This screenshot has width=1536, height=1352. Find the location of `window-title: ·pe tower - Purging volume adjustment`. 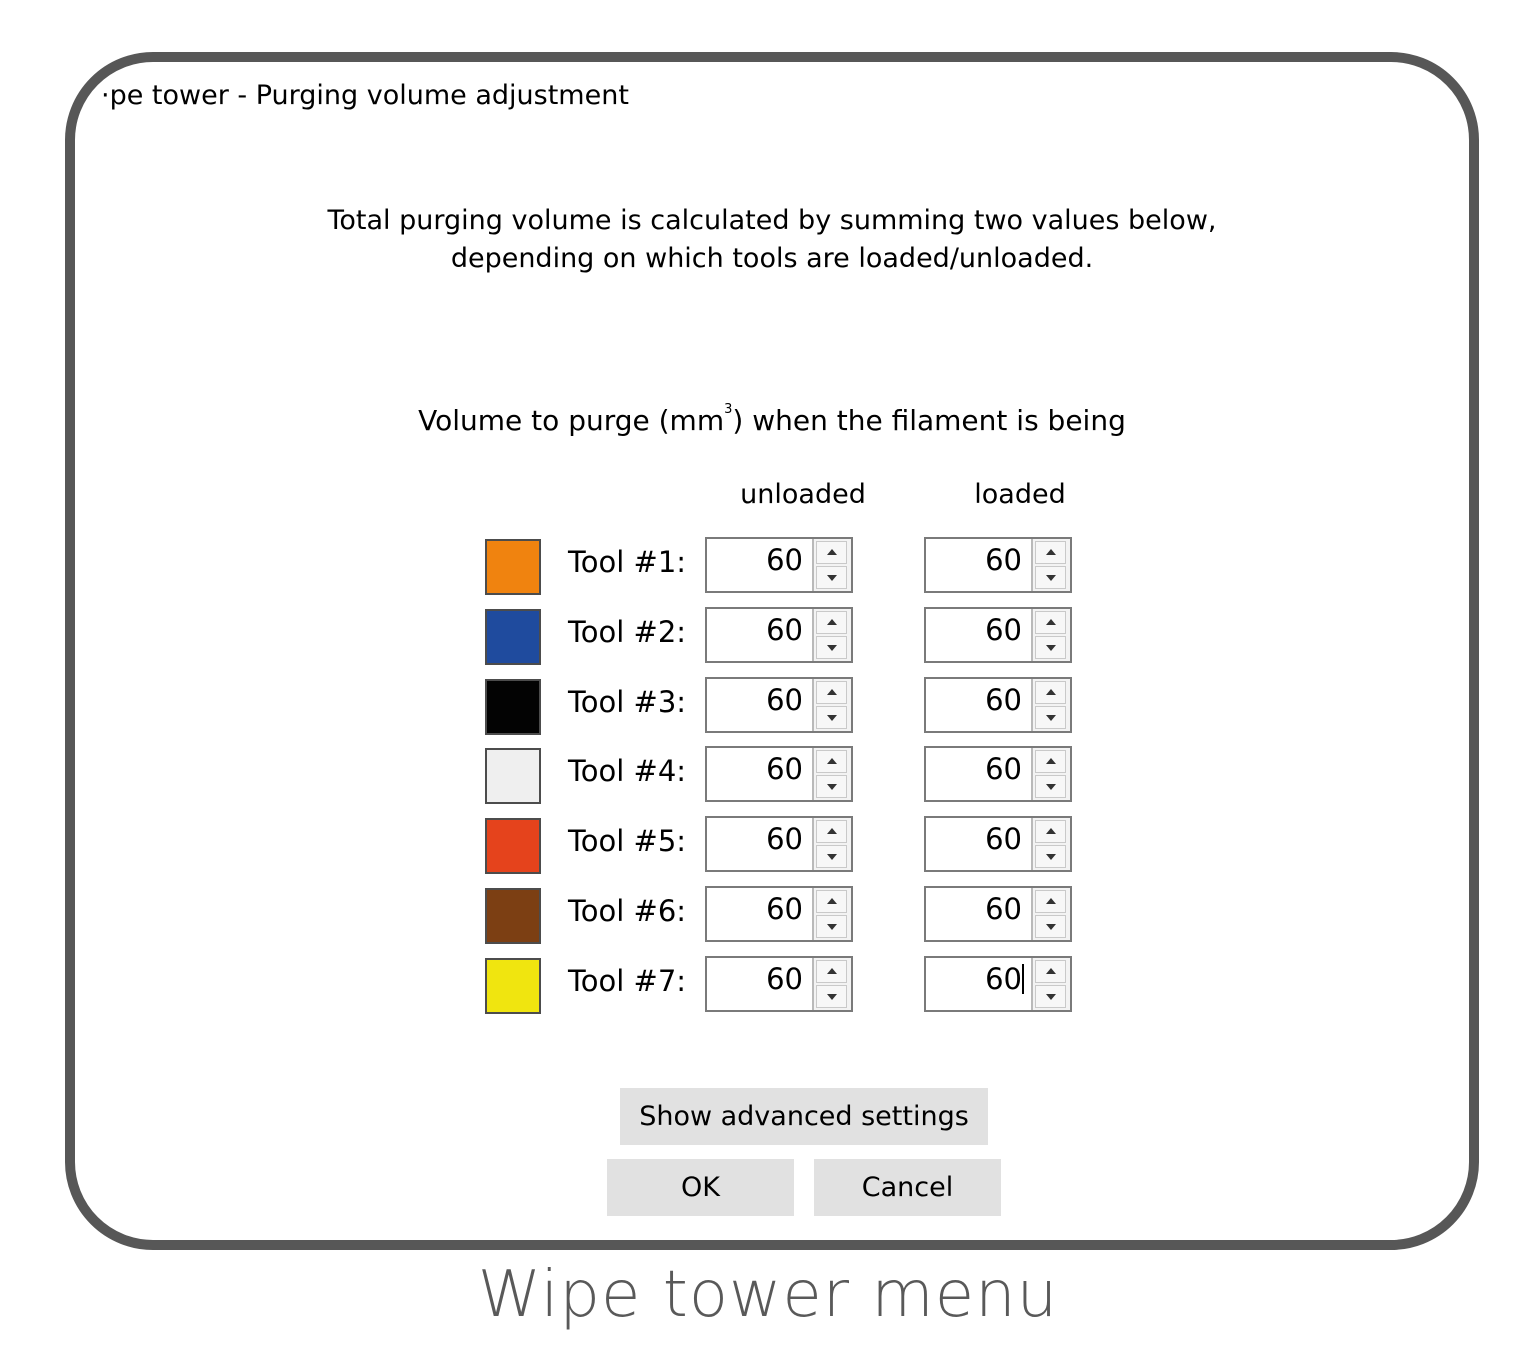

window-title: ·pe tower - Purging volume adjustment is located at coordinates (365, 95).